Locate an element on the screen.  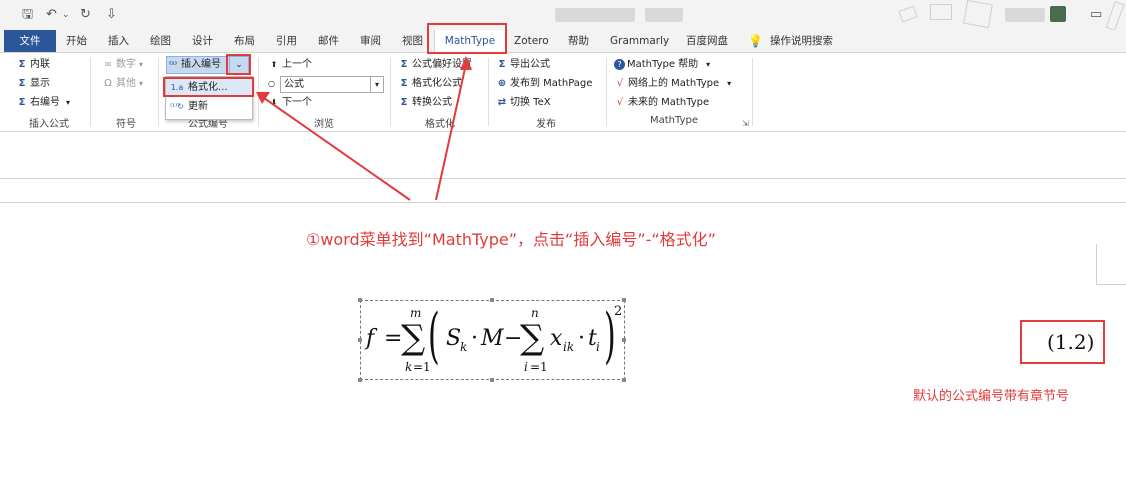
annotation-default-note: 默认的公式编号带有章节号 is located at coordinates (991, 396).